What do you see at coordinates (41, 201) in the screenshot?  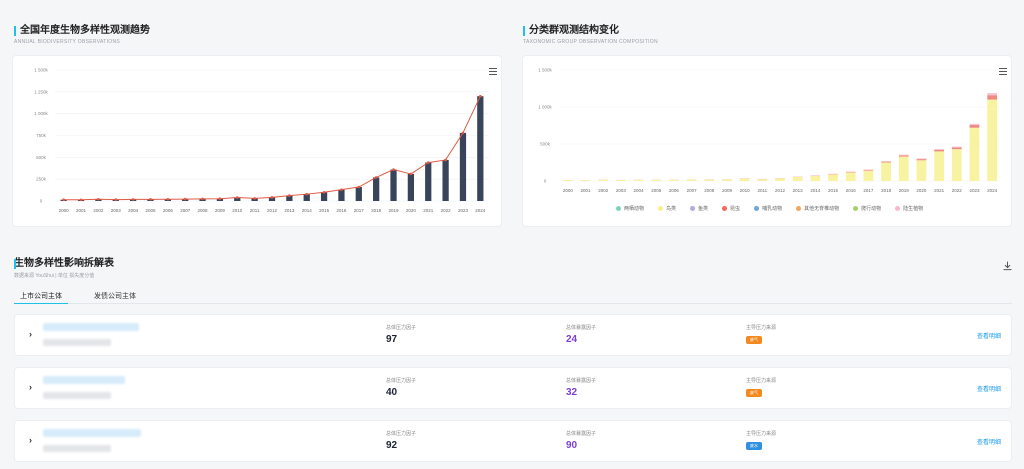 I see `y-tick-label: 0` at bounding box center [41, 201].